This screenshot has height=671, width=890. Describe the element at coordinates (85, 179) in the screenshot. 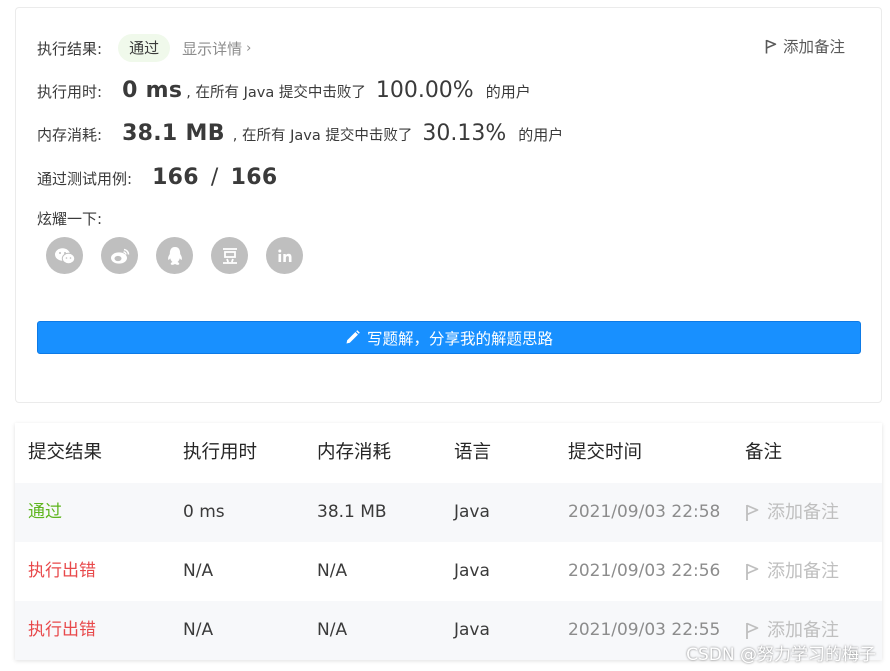

I see `tests-label: 通过测试用例:` at that location.